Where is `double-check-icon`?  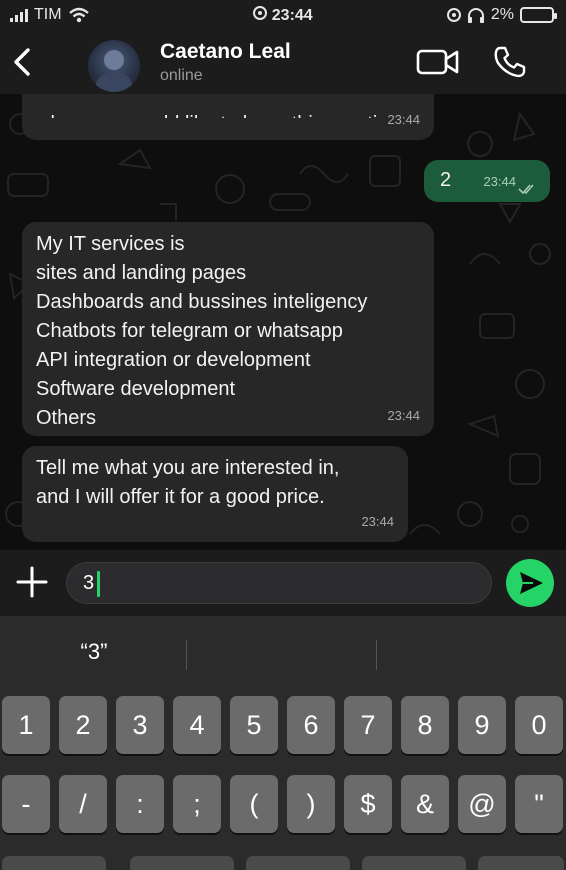
double-check-icon is located at coordinates (526, 189).